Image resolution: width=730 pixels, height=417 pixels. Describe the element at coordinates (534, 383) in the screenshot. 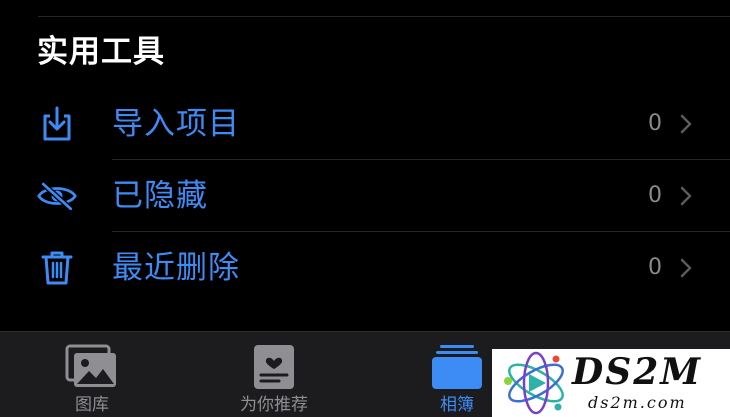

I see `atom-logo-icon` at that location.